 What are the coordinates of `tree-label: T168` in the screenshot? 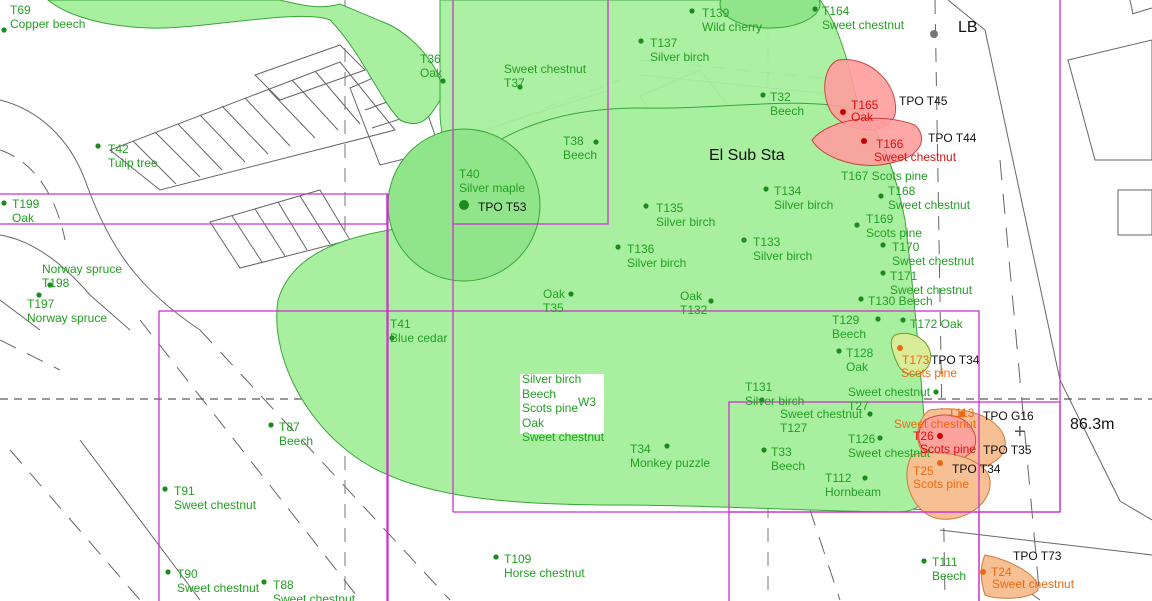 It's located at (902, 191).